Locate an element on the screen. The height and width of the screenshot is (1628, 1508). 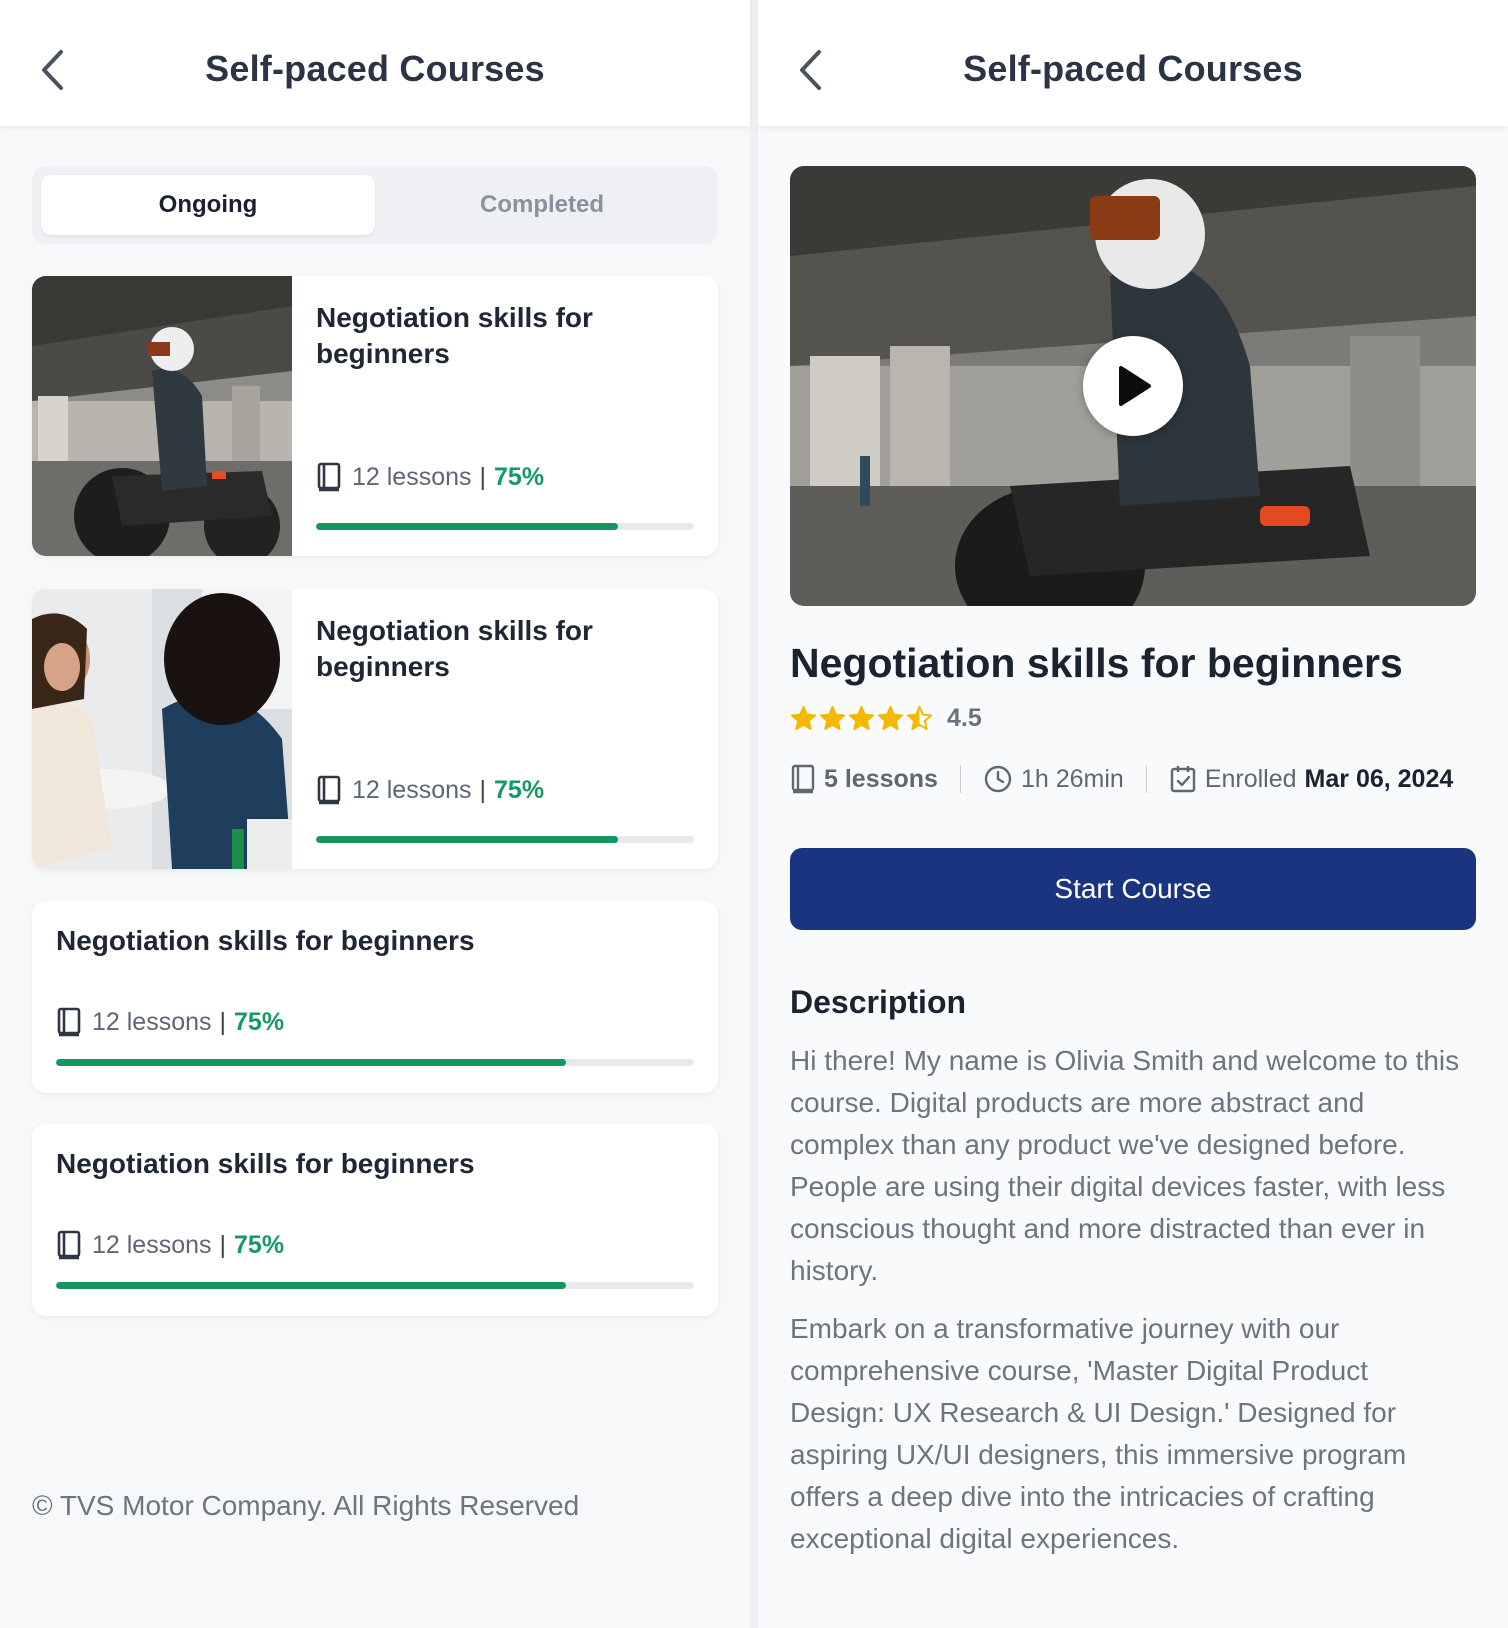
start-course-button: Start Course is located at coordinates (1133, 889).